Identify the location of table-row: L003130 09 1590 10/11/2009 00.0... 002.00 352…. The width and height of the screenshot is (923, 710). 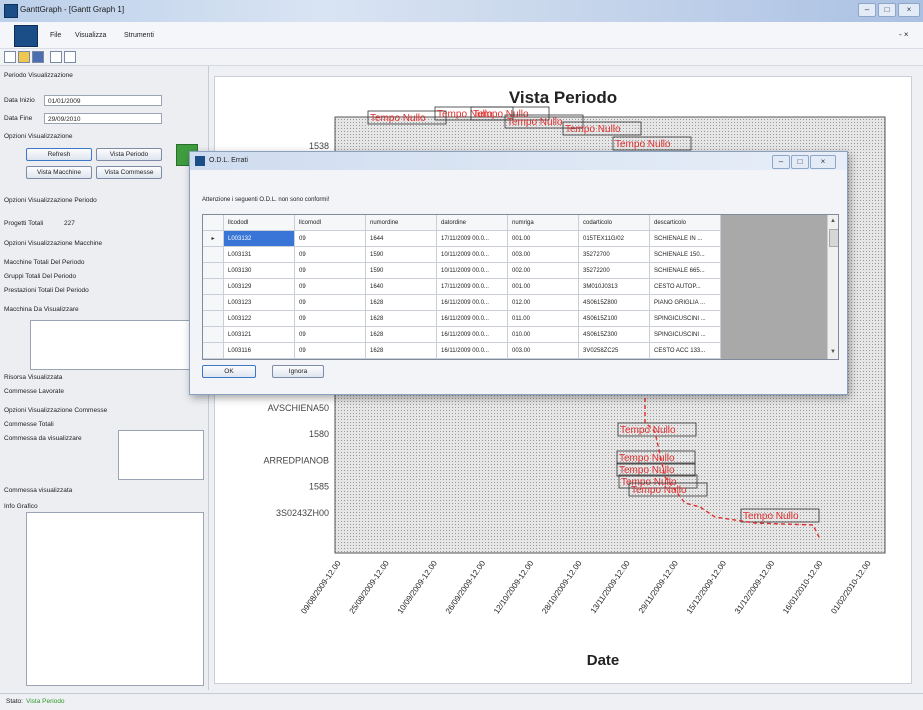
(462, 270).